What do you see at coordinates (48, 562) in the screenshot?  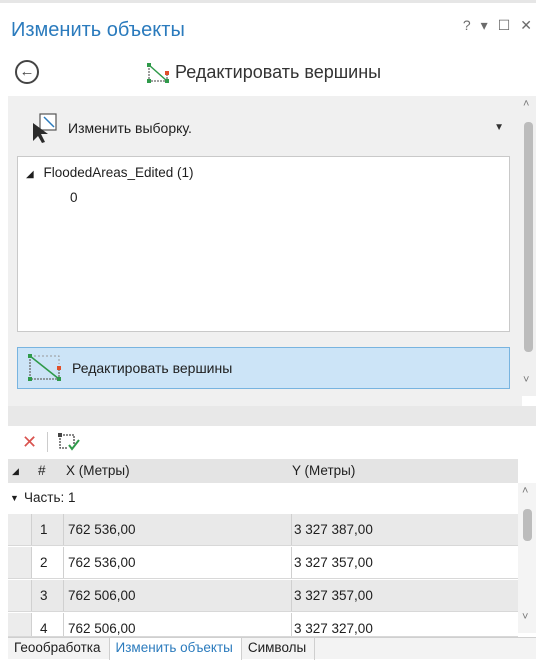 I see `vertex-number: 2` at bounding box center [48, 562].